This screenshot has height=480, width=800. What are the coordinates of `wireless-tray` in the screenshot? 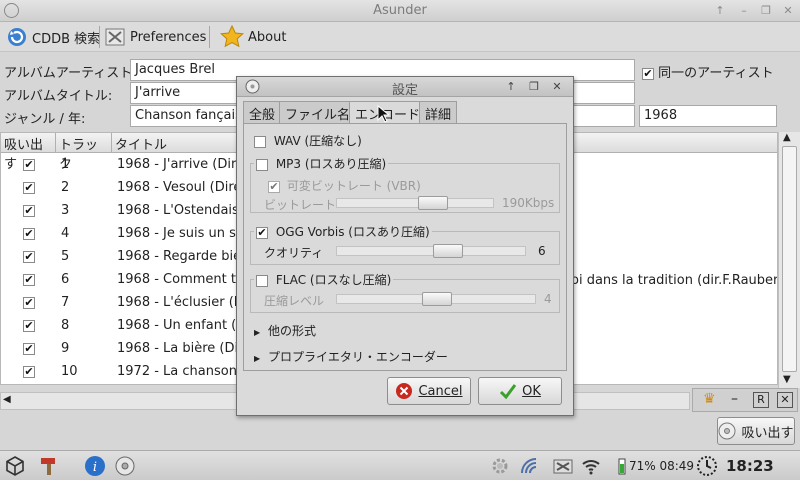 It's located at (591, 466).